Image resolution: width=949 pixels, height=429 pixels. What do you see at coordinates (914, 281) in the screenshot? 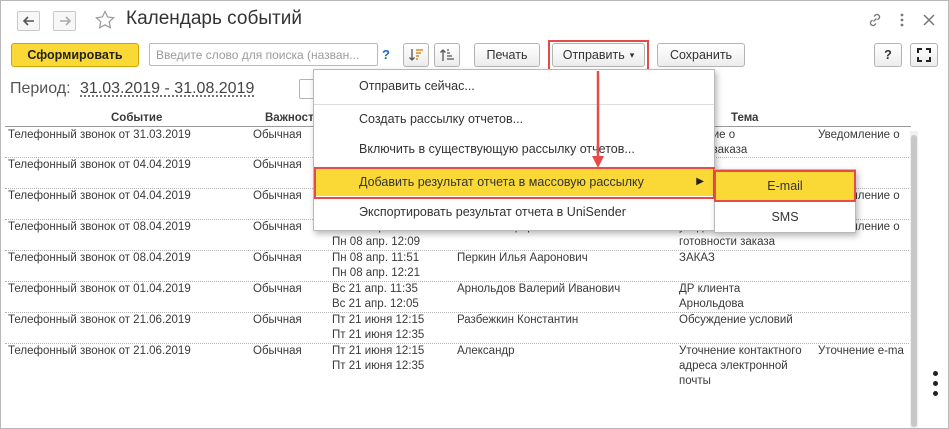
I see `scrollbar-thumb` at bounding box center [914, 281].